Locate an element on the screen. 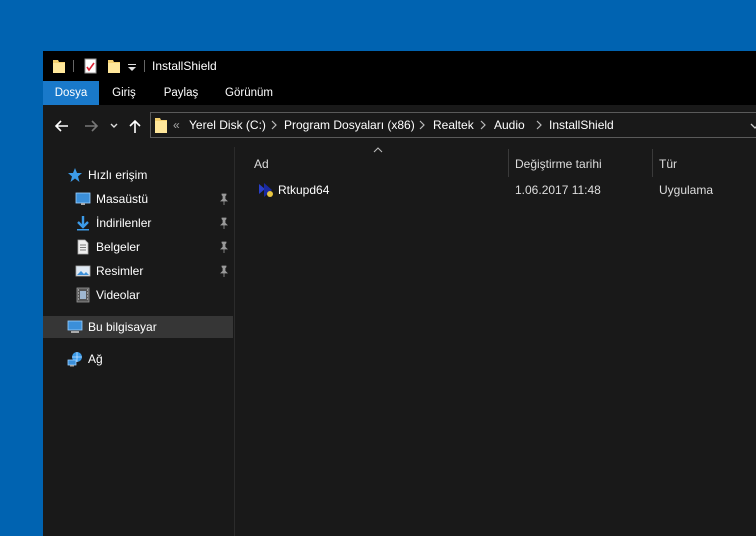 The width and height of the screenshot is (756, 536). back-arrow-icon is located at coordinates (62, 126).